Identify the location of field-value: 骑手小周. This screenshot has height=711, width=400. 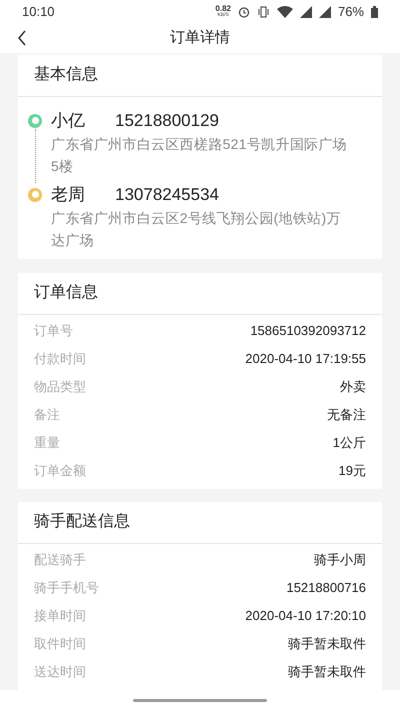
(340, 559).